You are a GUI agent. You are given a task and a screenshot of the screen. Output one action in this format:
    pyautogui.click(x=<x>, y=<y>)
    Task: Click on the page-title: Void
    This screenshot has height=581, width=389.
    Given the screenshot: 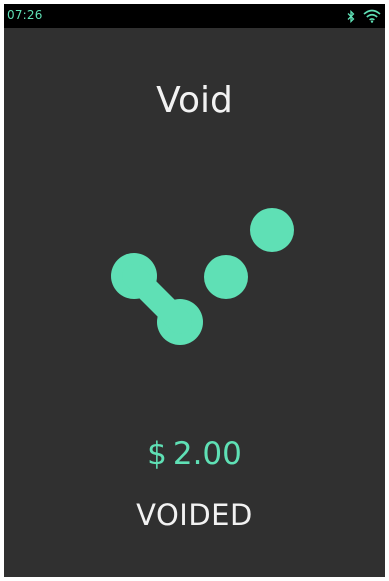 What is the action you would take?
    pyautogui.click(x=194, y=100)
    